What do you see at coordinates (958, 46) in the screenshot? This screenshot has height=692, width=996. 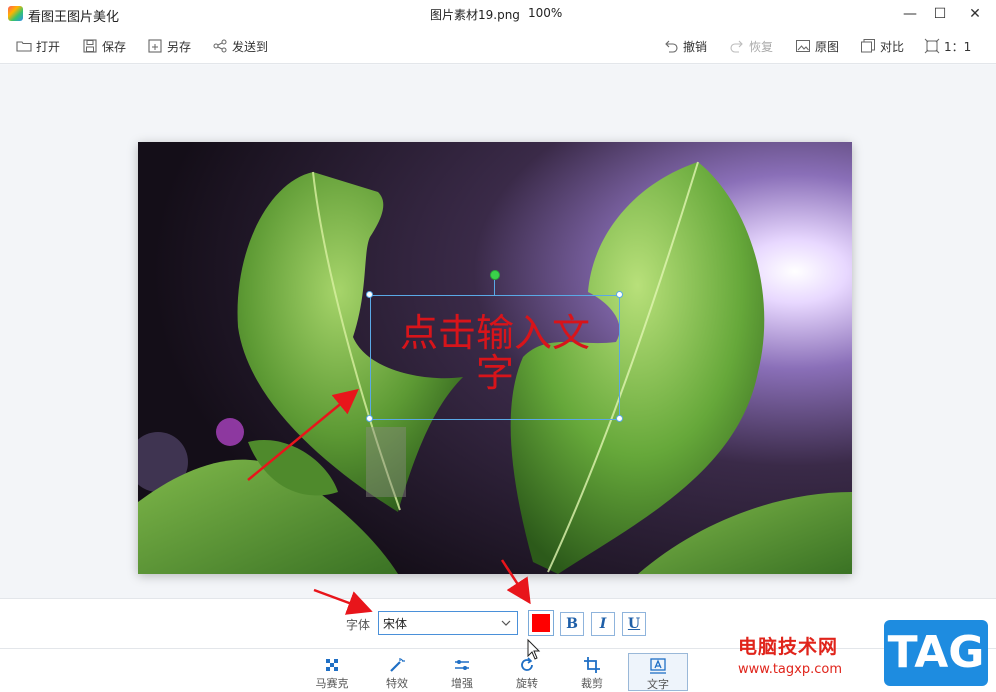 I see `actual-size-label: 1：1` at bounding box center [958, 46].